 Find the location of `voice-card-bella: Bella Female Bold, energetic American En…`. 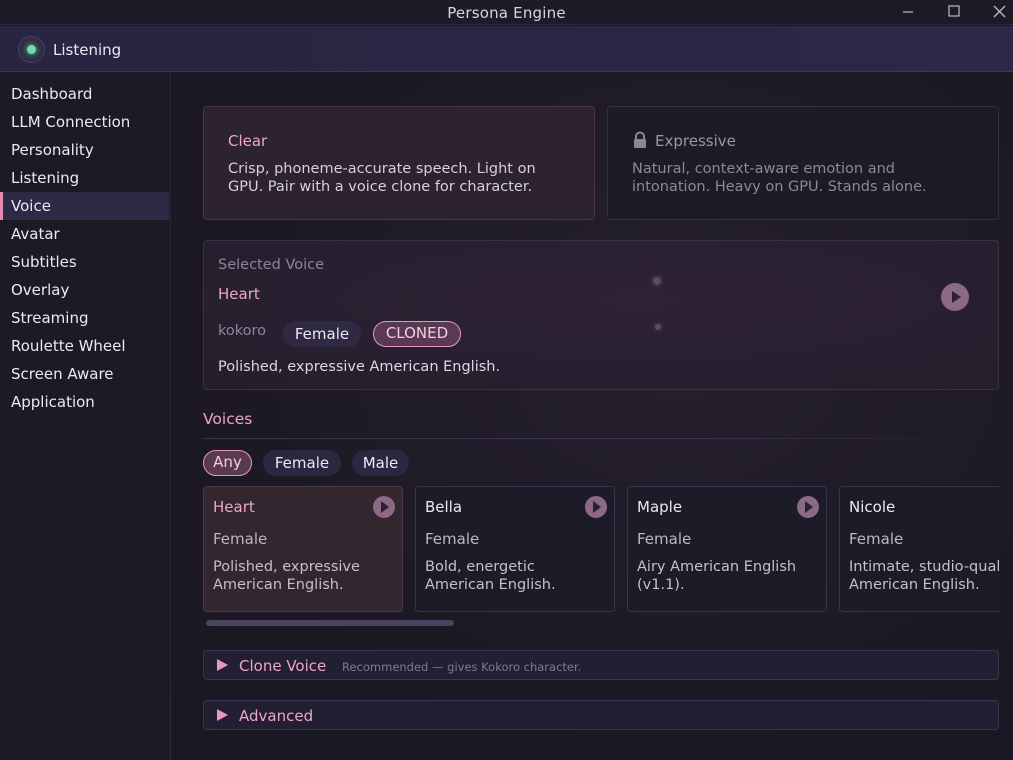

voice-card-bella: Bella Female Bold, energetic American En… is located at coordinates (515, 549).